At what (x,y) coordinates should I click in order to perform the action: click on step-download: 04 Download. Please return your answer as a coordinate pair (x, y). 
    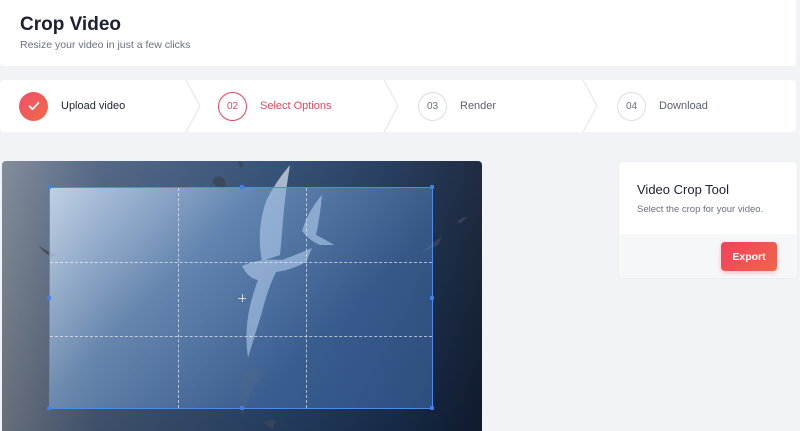
    Looking at the image, I should click on (662, 106).